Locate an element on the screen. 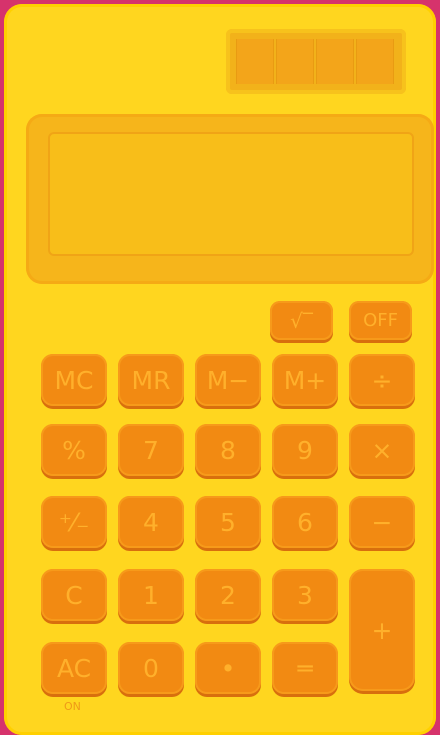  percent-button: % is located at coordinates (74, 450).